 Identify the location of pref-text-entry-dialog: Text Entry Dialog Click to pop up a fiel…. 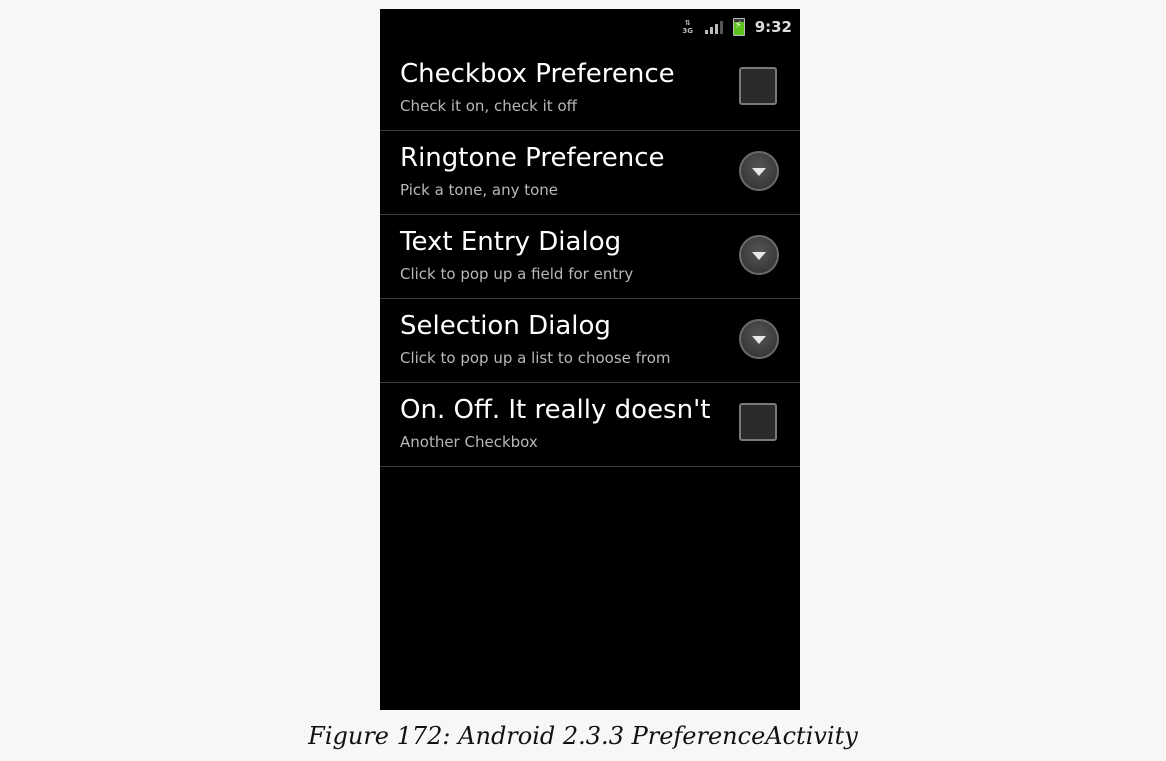
(590, 257).